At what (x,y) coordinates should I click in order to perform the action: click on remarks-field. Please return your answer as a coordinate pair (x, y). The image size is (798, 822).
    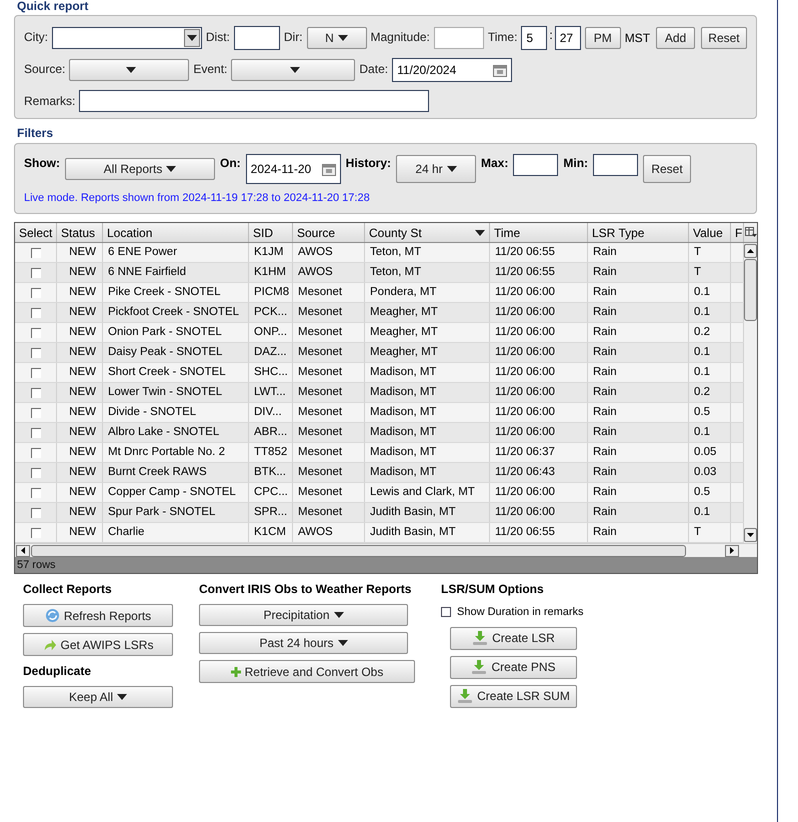
    Looking at the image, I should click on (254, 101).